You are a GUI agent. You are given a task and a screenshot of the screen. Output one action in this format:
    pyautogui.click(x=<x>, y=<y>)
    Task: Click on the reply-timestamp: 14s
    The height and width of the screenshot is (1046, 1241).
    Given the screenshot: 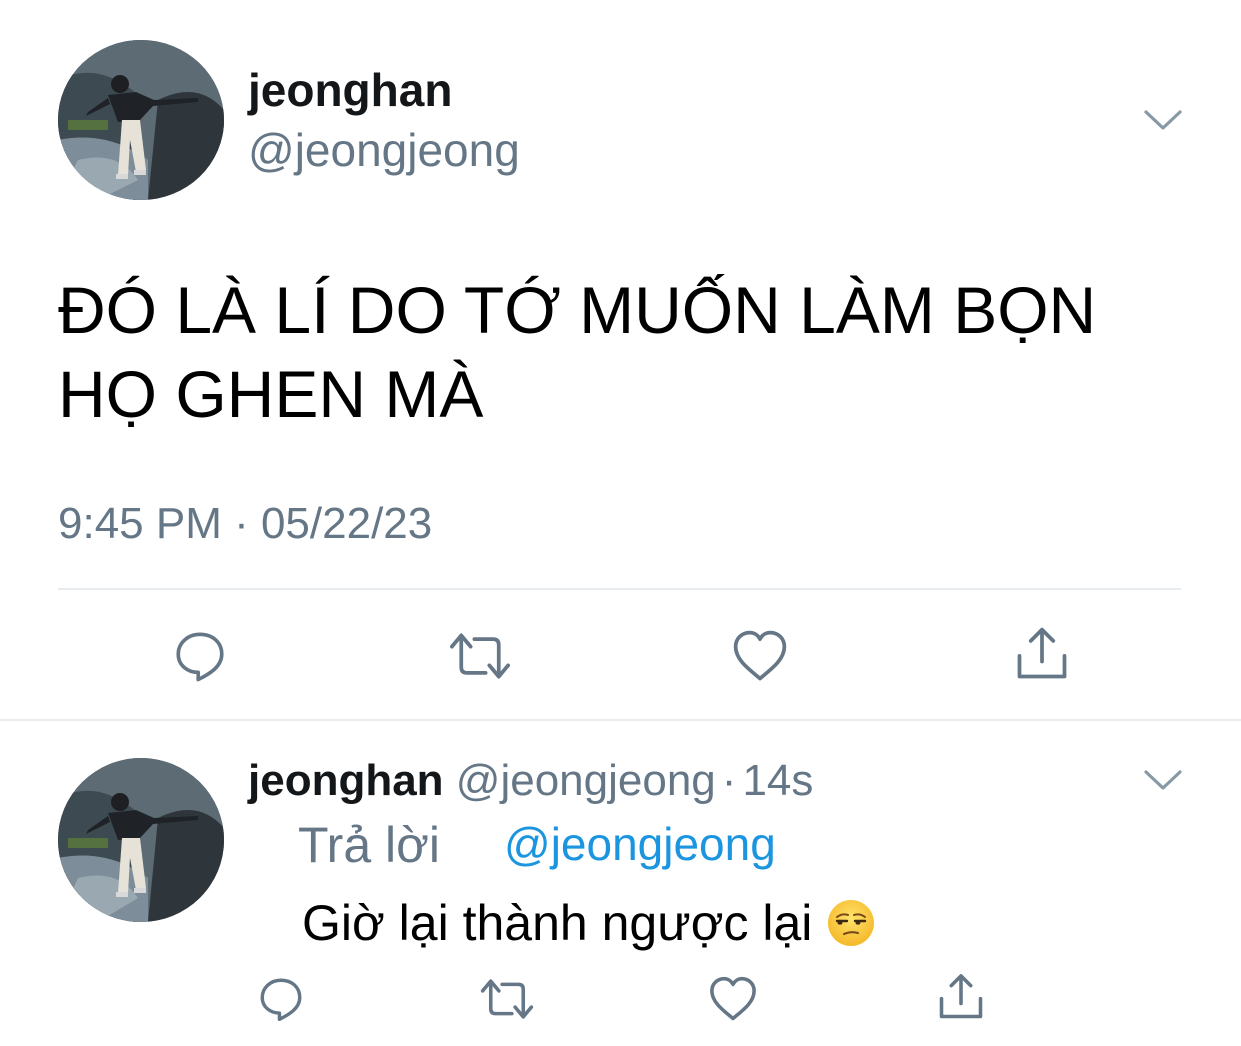 What is the action you would take?
    pyautogui.click(x=777, y=780)
    